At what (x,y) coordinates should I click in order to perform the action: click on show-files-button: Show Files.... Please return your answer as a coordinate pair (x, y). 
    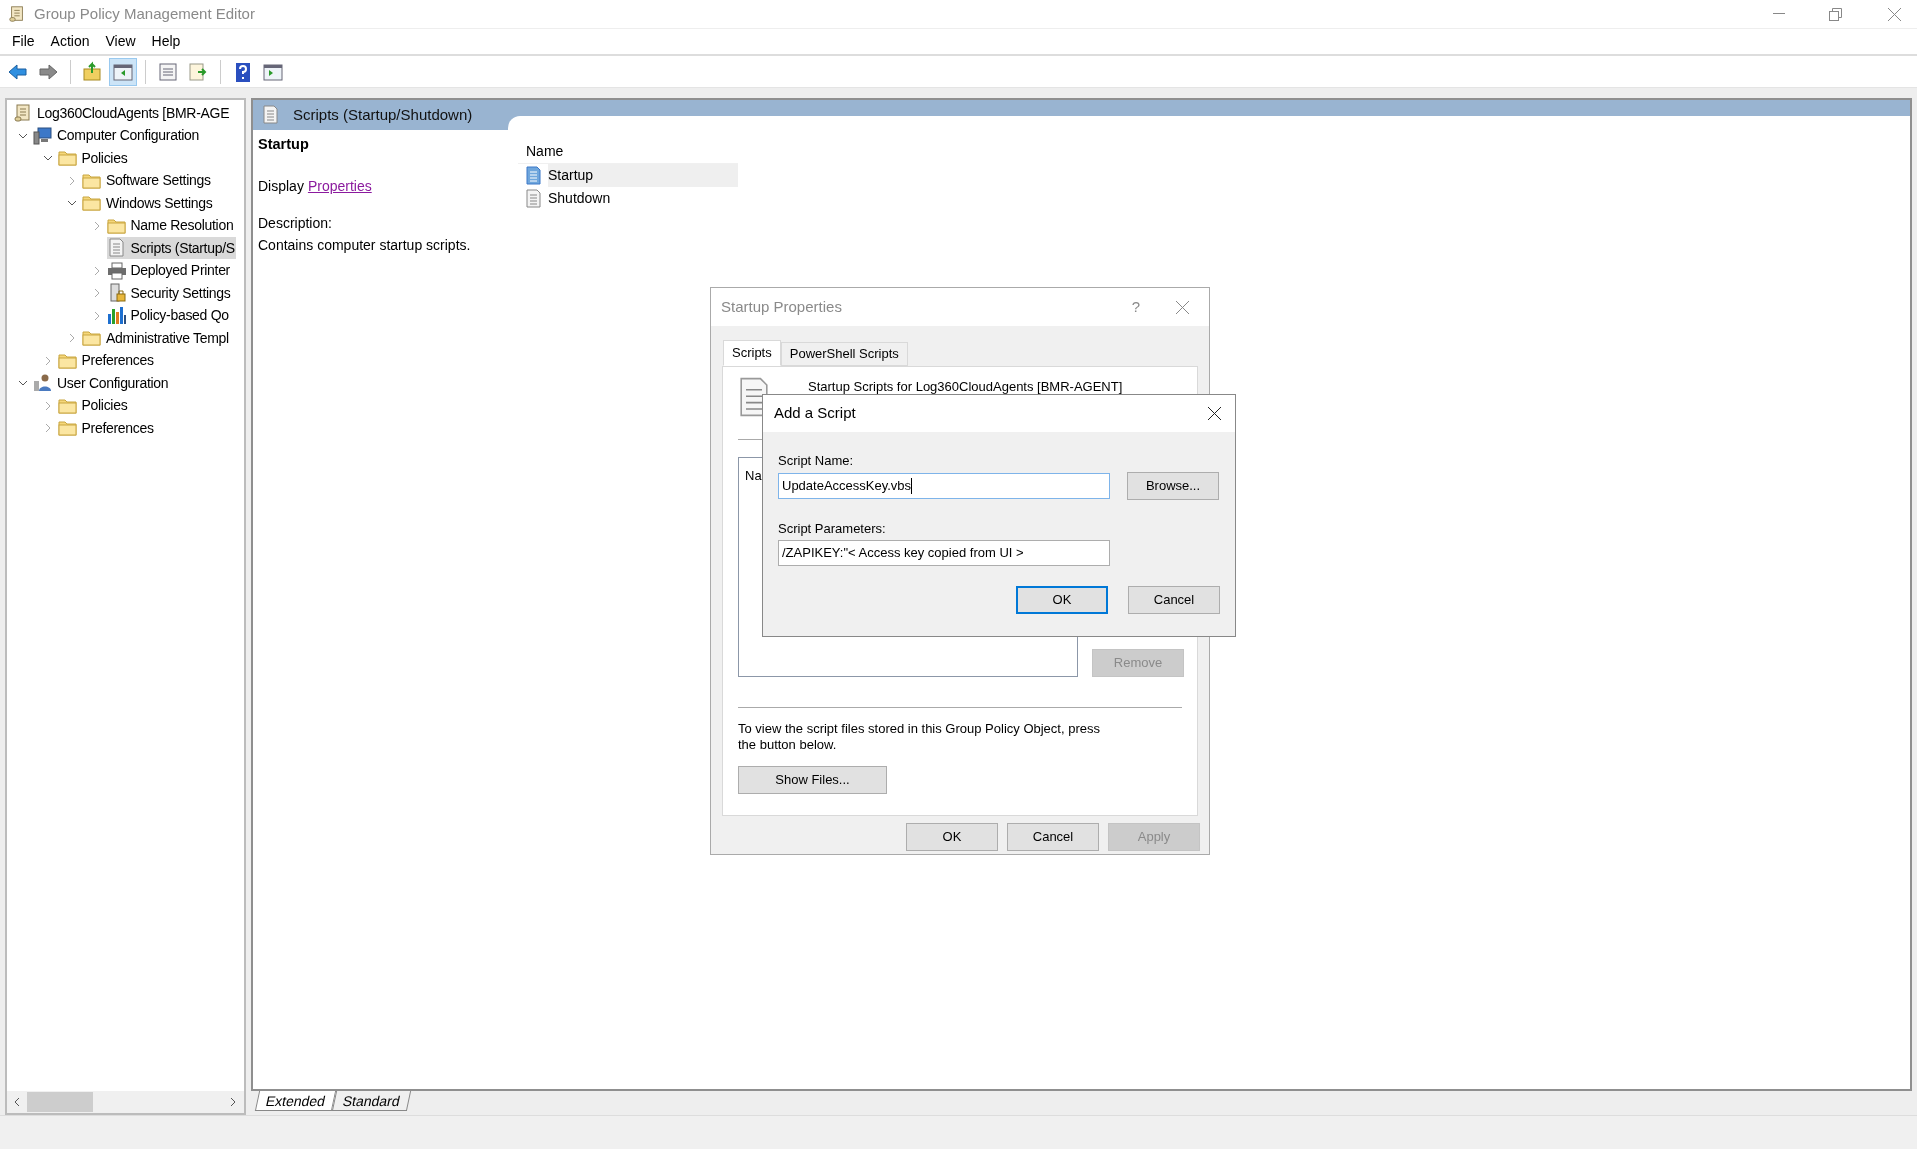
    Looking at the image, I should click on (812, 780).